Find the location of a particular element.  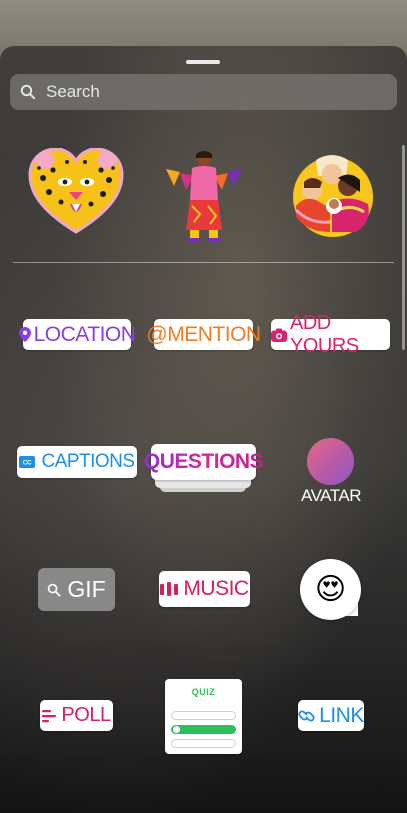

music-sticker: MUSIC is located at coordinates (204, 589).